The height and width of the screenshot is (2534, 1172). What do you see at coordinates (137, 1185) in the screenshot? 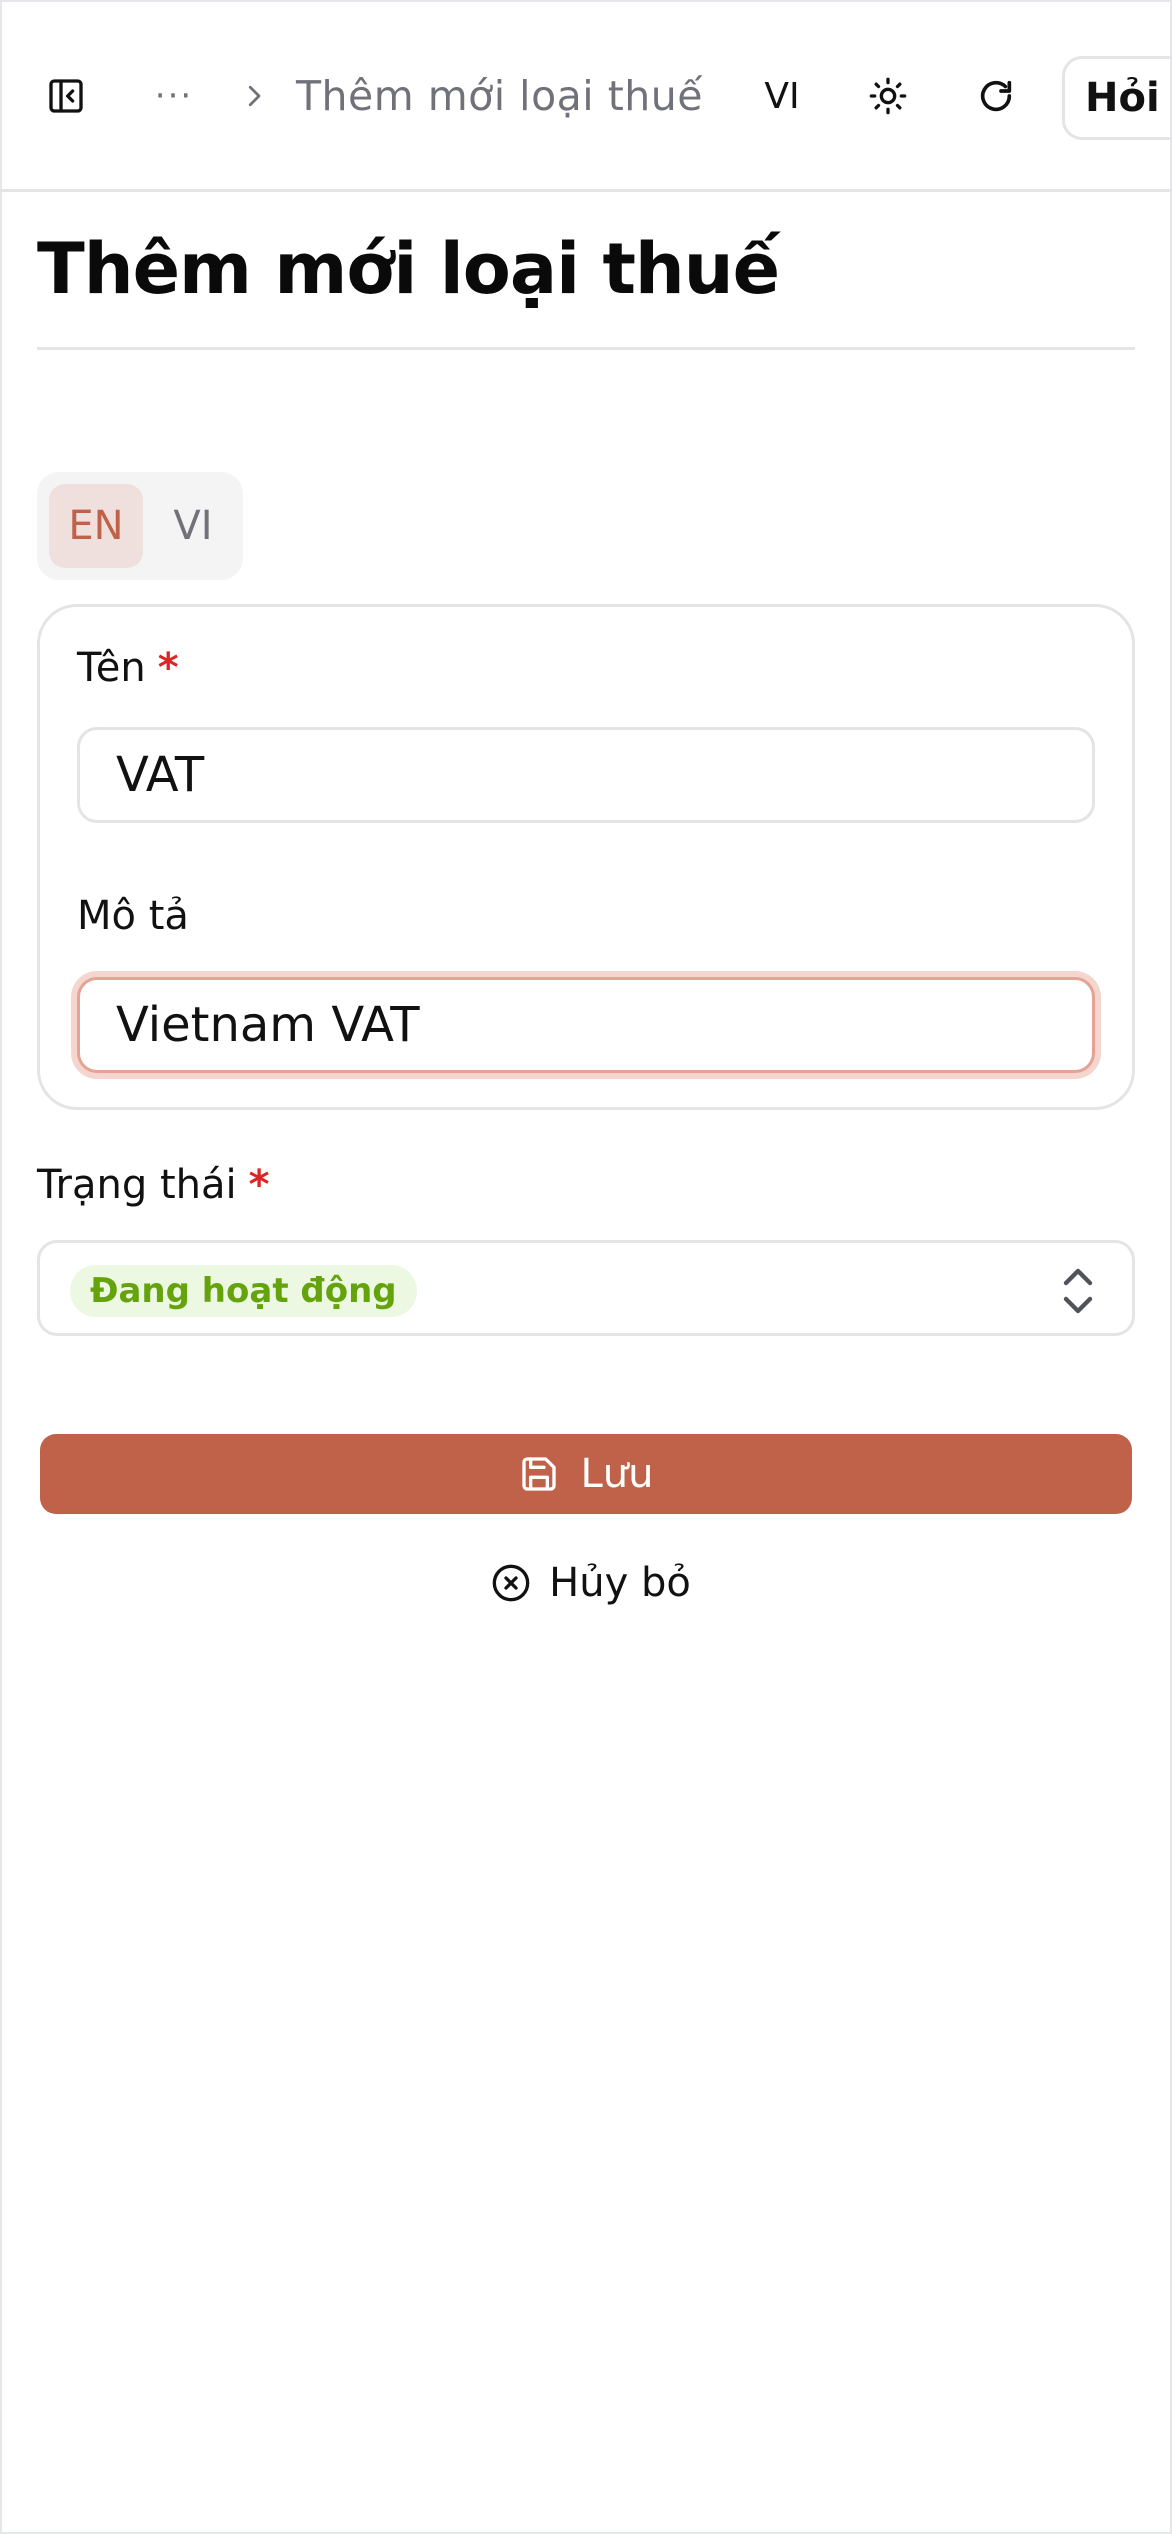
I see `status-label-text: Trạng thái` at bounding box center [137, 1185].